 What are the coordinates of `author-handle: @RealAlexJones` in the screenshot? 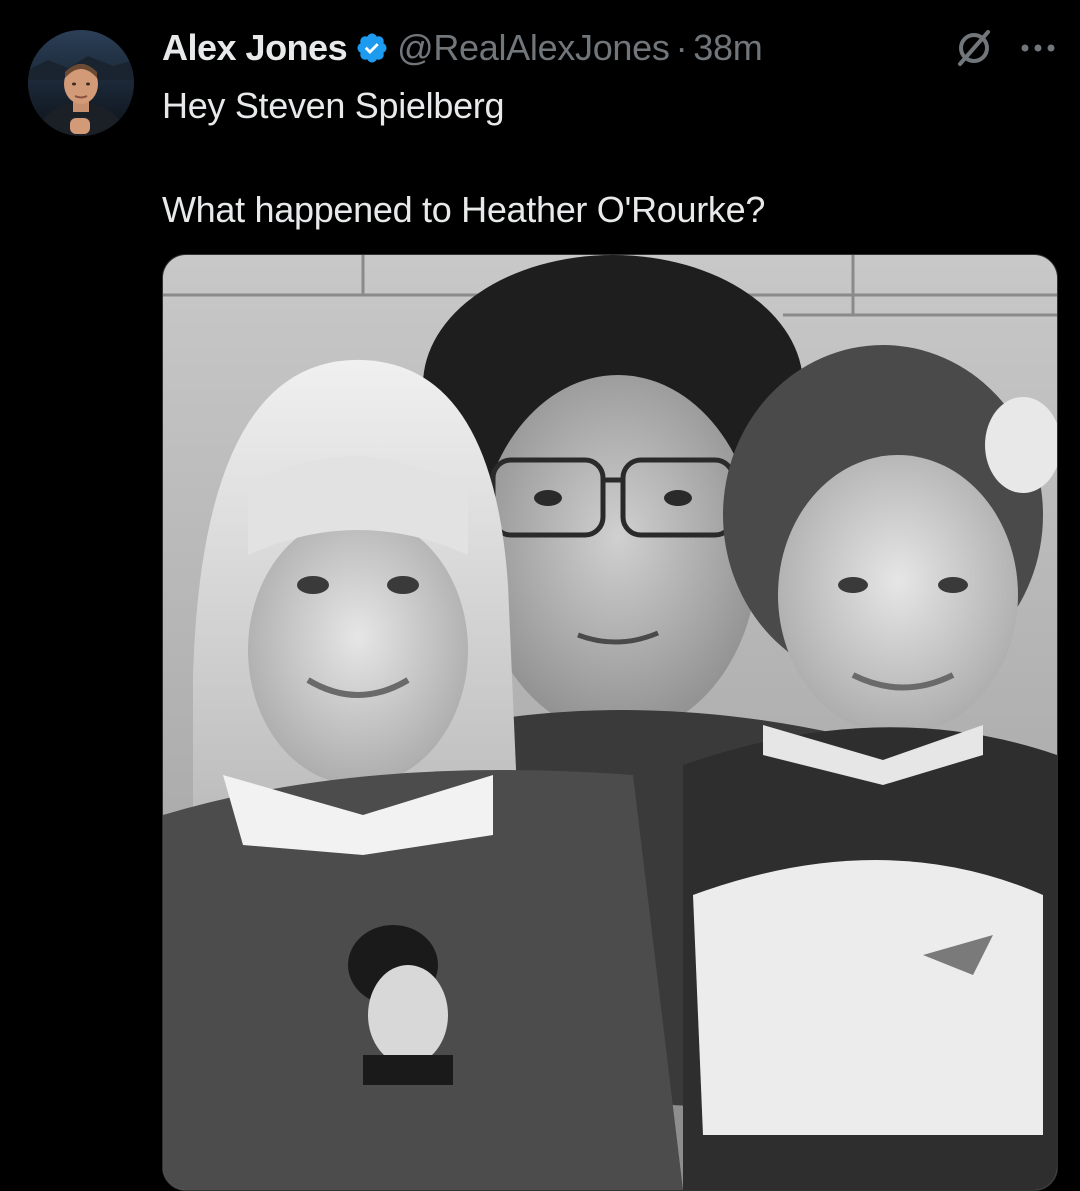 It's located at (533, 48).